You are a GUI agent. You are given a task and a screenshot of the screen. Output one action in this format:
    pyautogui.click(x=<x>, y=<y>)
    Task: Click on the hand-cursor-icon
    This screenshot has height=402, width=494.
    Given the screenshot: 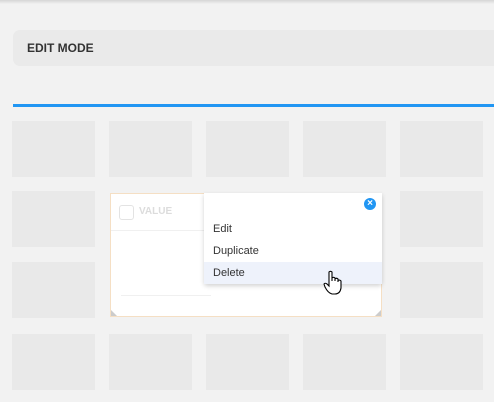 What is the action you would take?
    pyautogui.click(x=332, y=282)
    